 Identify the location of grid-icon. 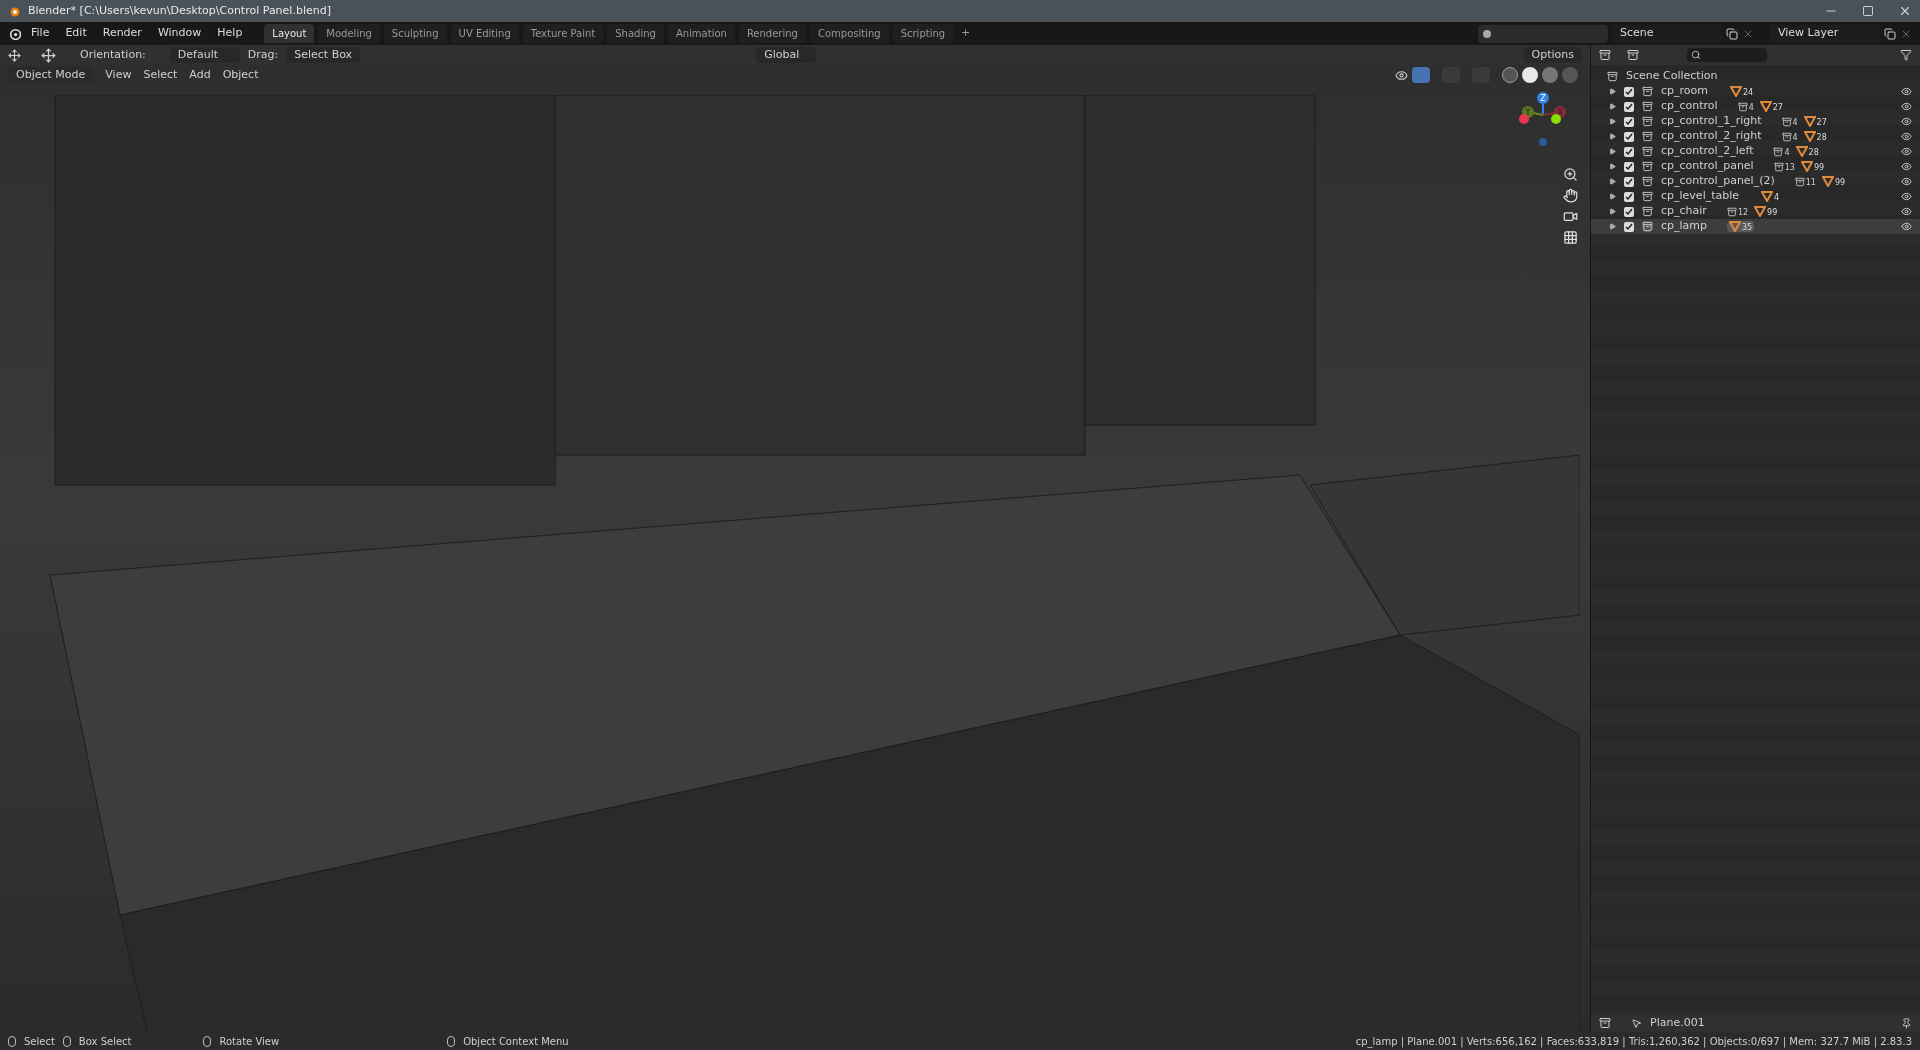
(1570, 237).